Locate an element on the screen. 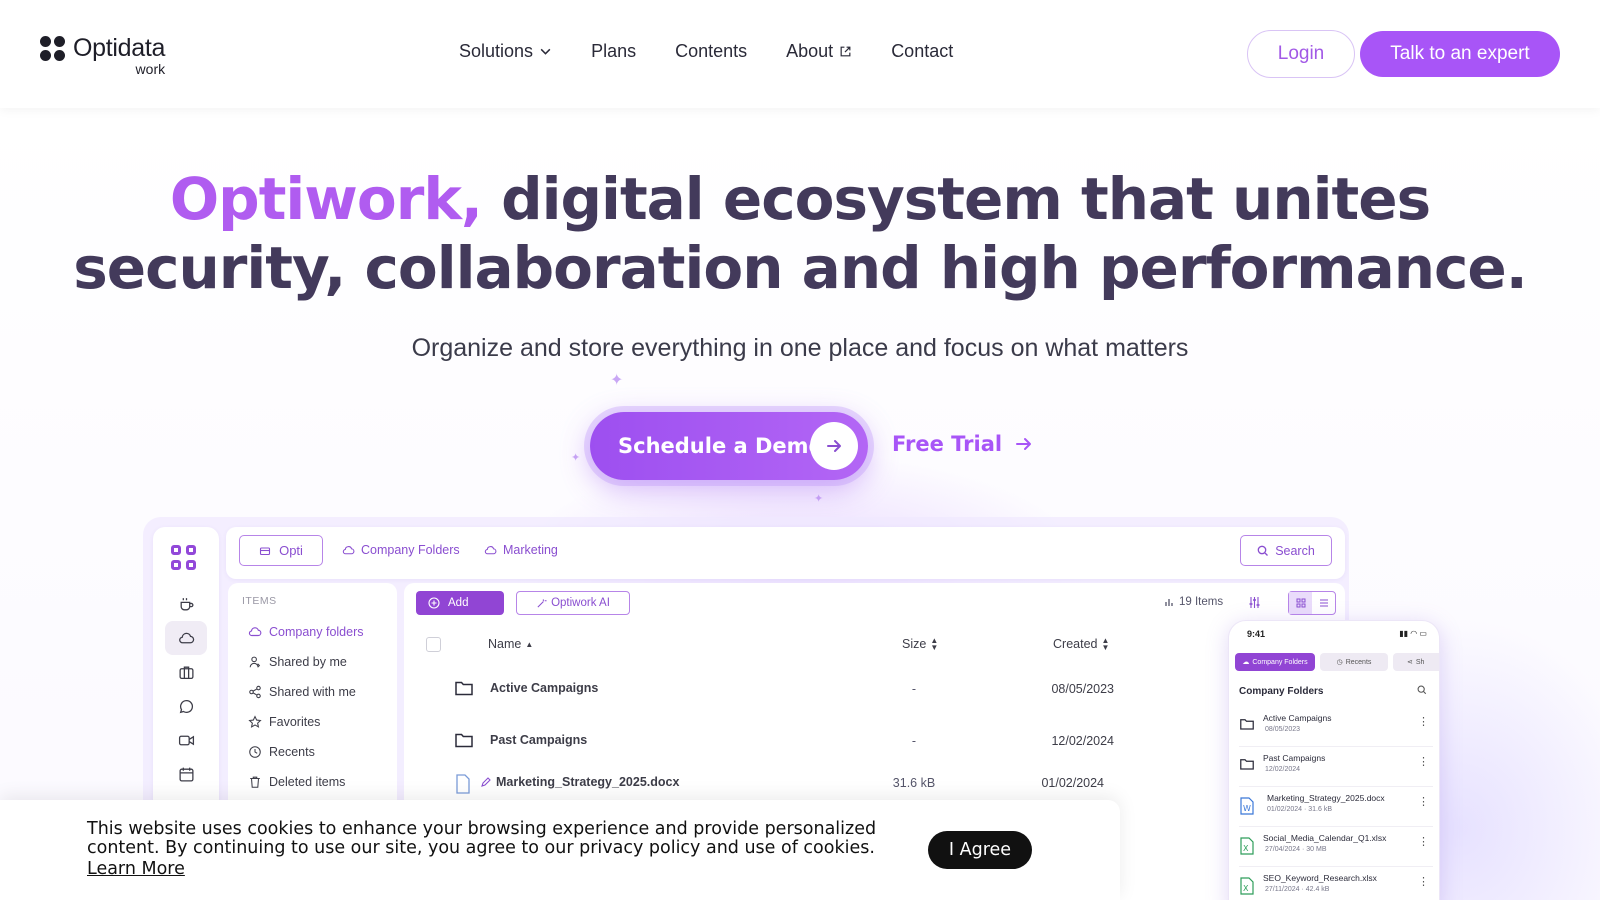 The width and height of the screenshot is (1600, 900). workspace-chip: Opti is located at coordinates (281, 550).